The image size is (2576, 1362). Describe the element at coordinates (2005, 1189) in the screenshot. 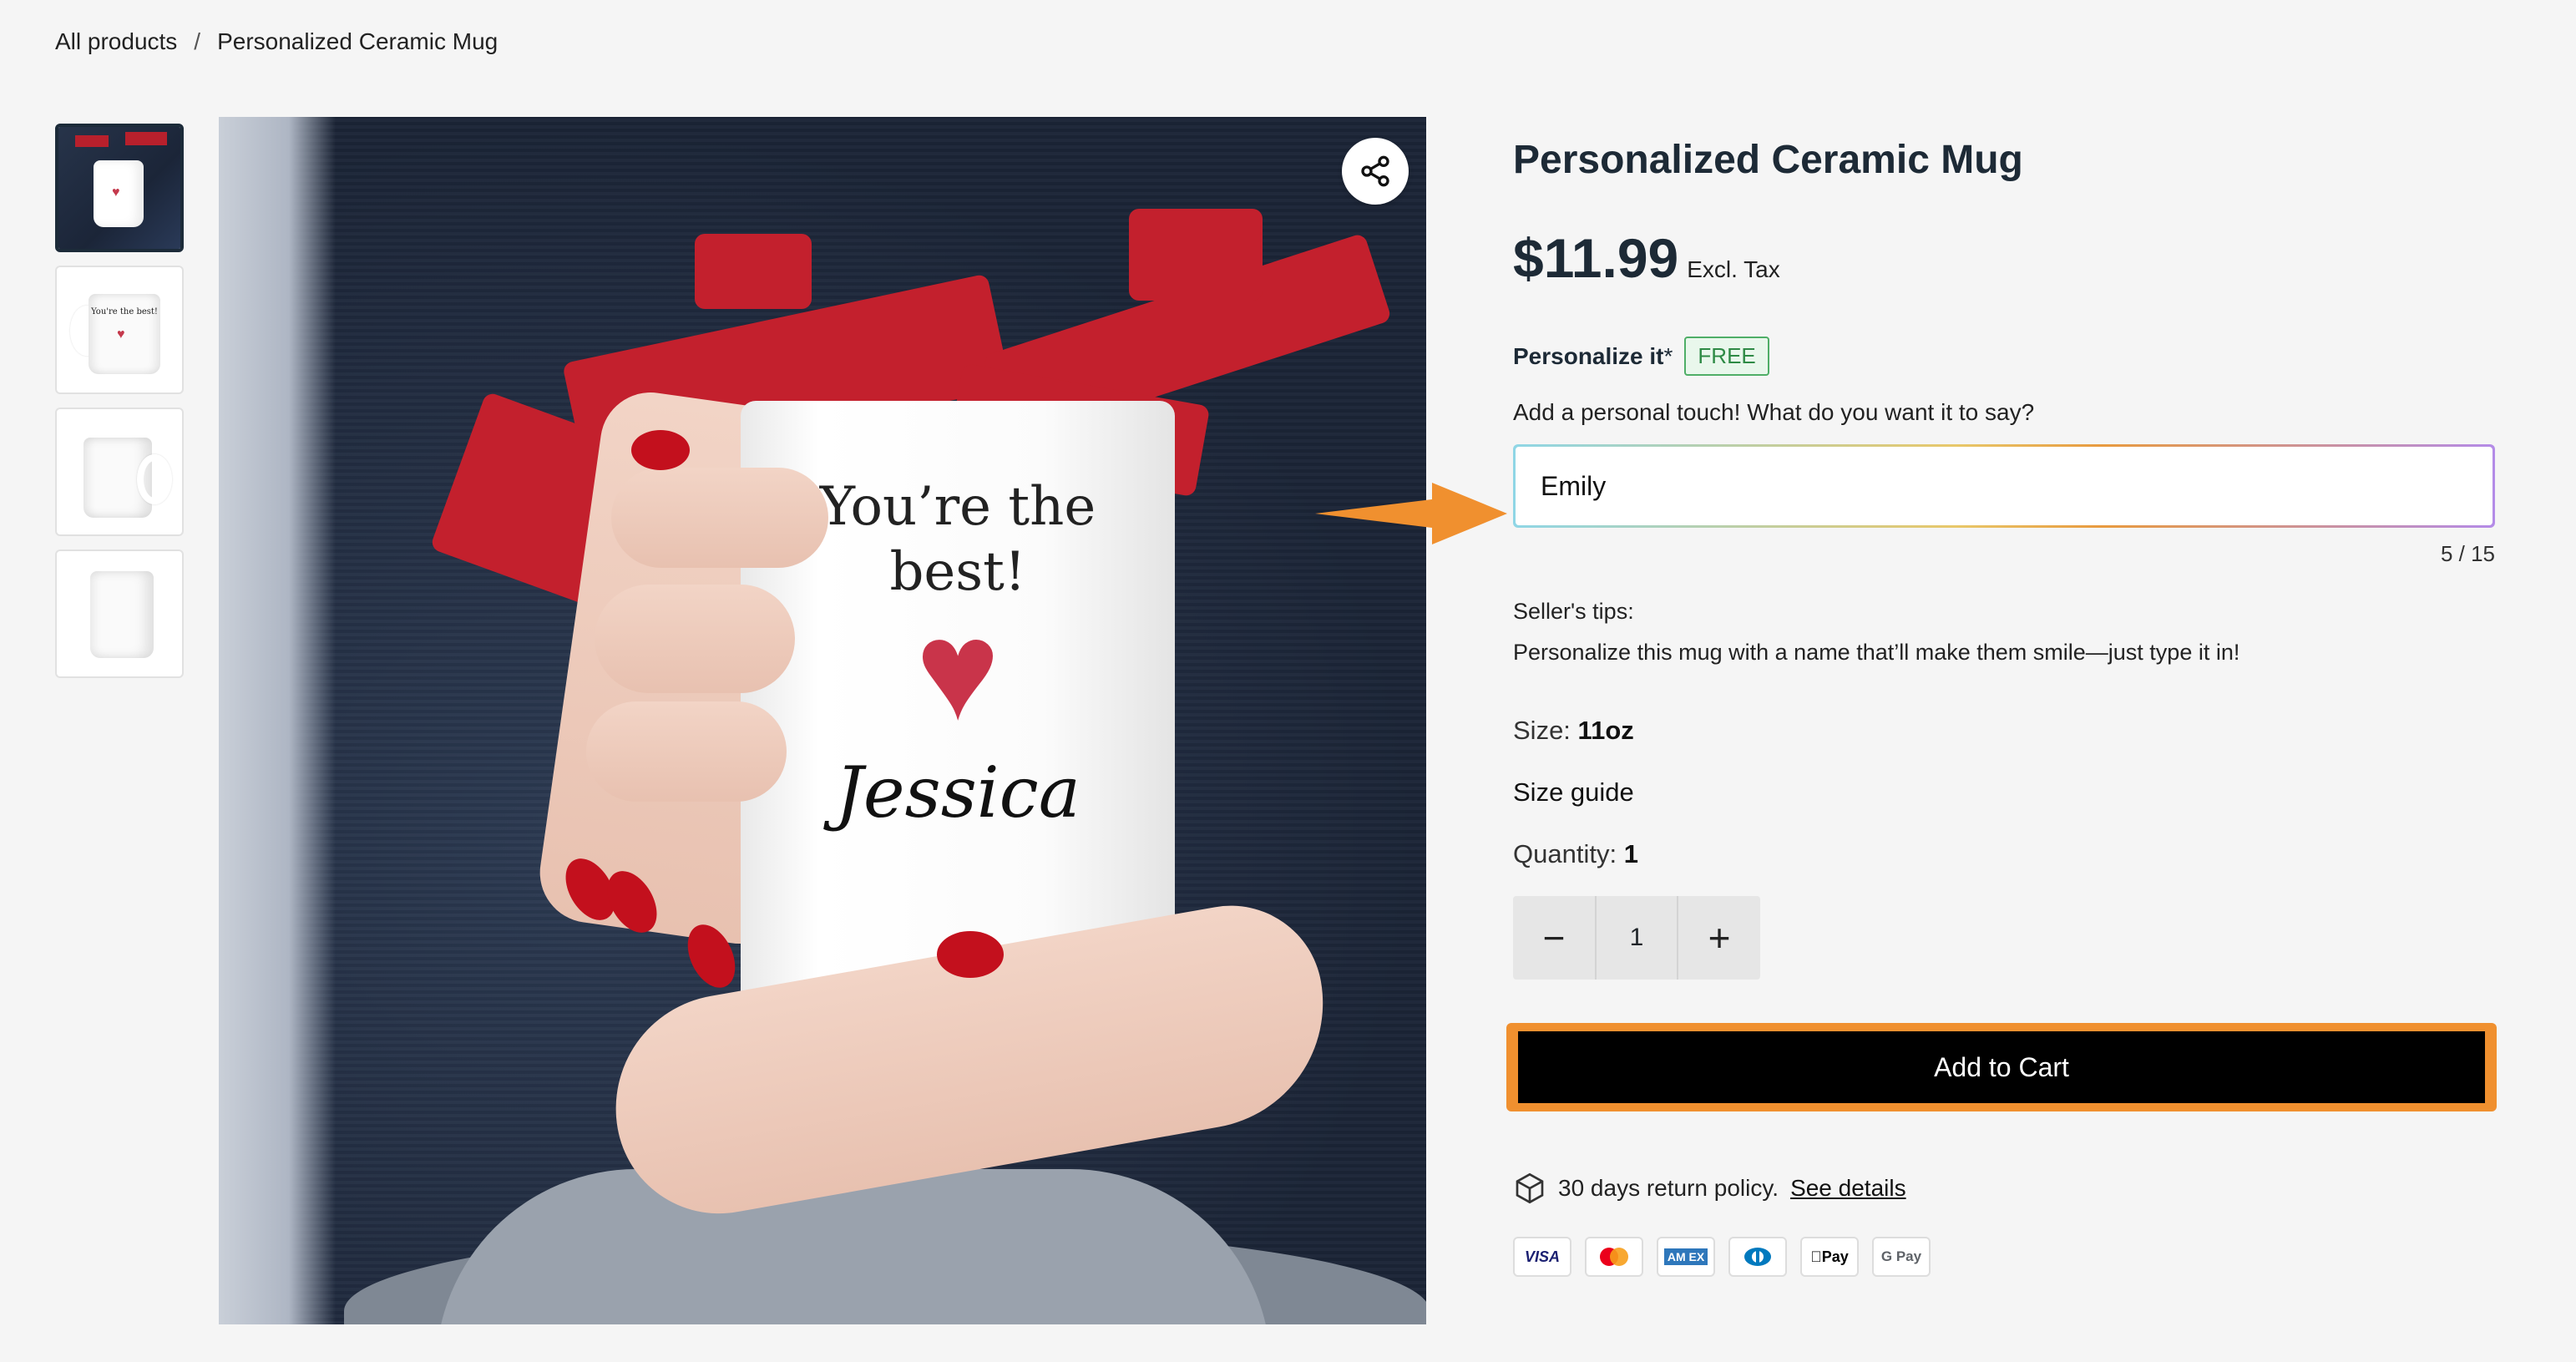

I see `return-policy: 30 days return policy. See details` at that location.